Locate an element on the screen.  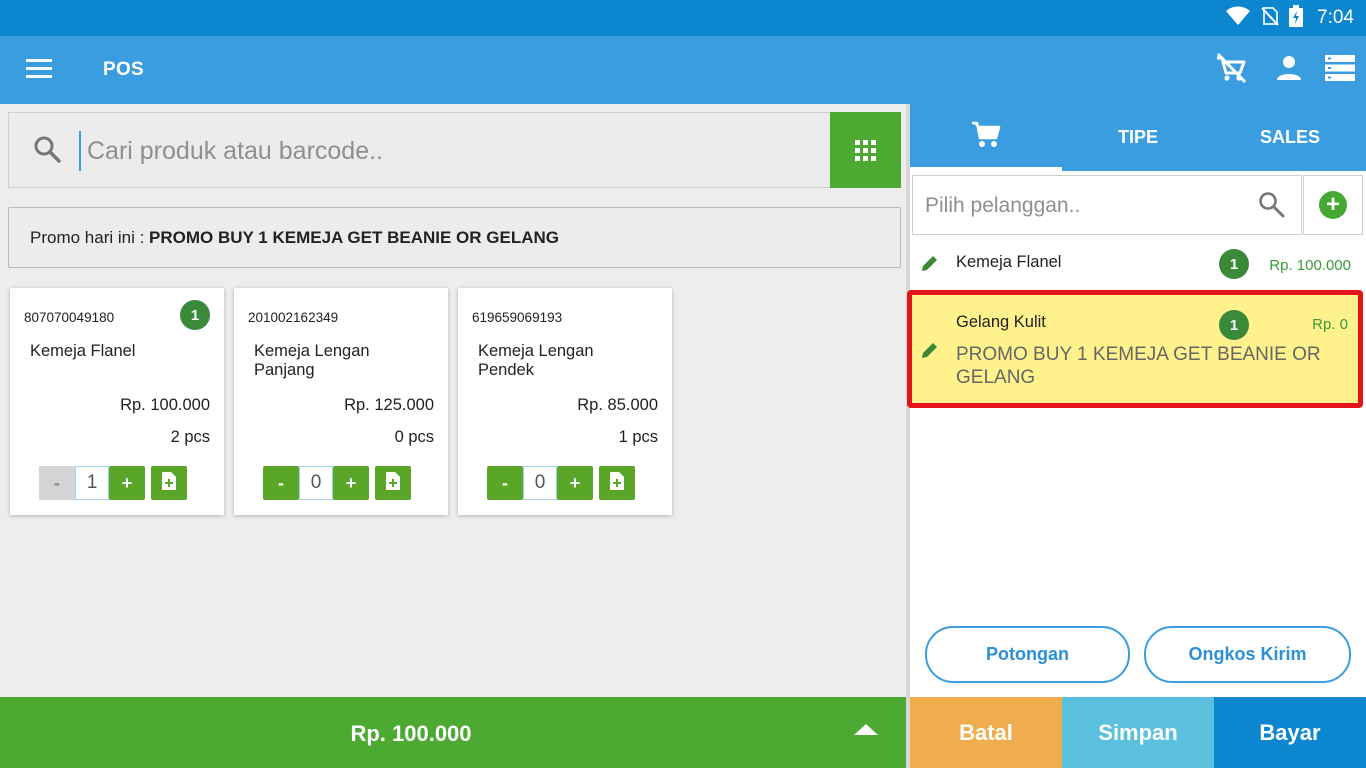
product-name: Kemeja Flanel is located at coordinates (83, 351).